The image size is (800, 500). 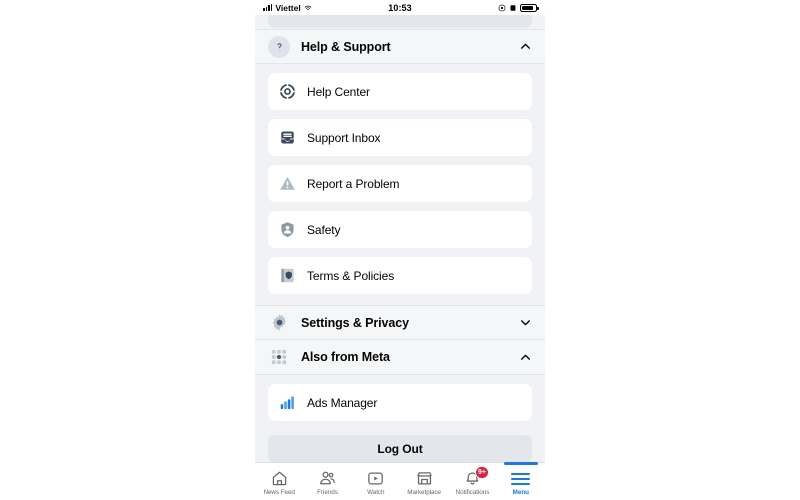 I want to click on section-header-also-from-meta: Also from Meta, so click(x=400, y=357).